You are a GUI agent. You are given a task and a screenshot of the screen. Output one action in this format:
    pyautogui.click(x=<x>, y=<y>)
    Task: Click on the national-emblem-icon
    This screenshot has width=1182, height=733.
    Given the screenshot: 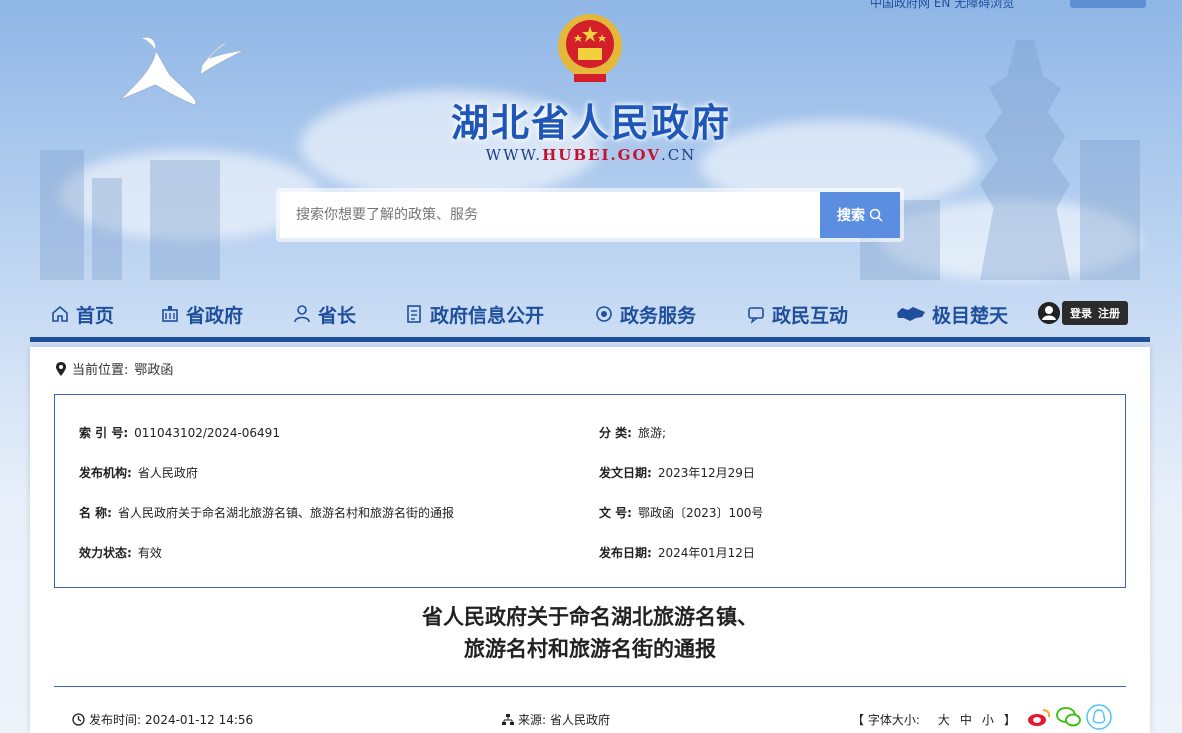 What is the action you would take?
    pyautogui.click(x=590, y=48)
    